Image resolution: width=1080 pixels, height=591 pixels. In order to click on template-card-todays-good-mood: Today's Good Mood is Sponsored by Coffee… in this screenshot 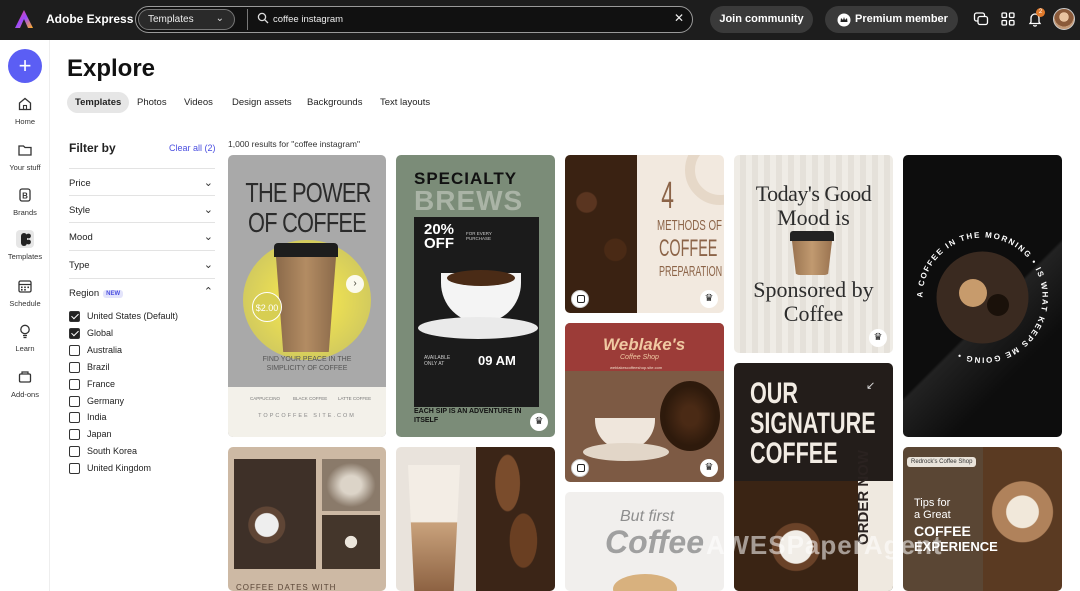, I will do `click(813, 254)`.